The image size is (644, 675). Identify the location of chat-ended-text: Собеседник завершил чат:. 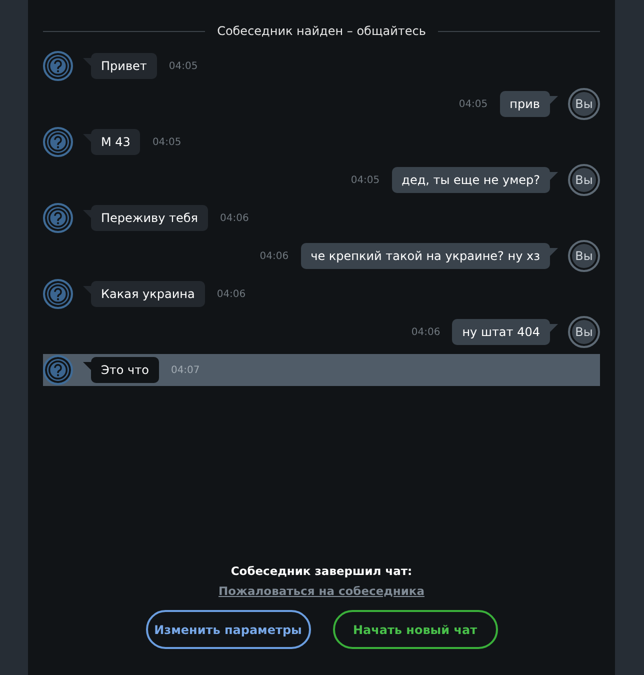
(321, 571).